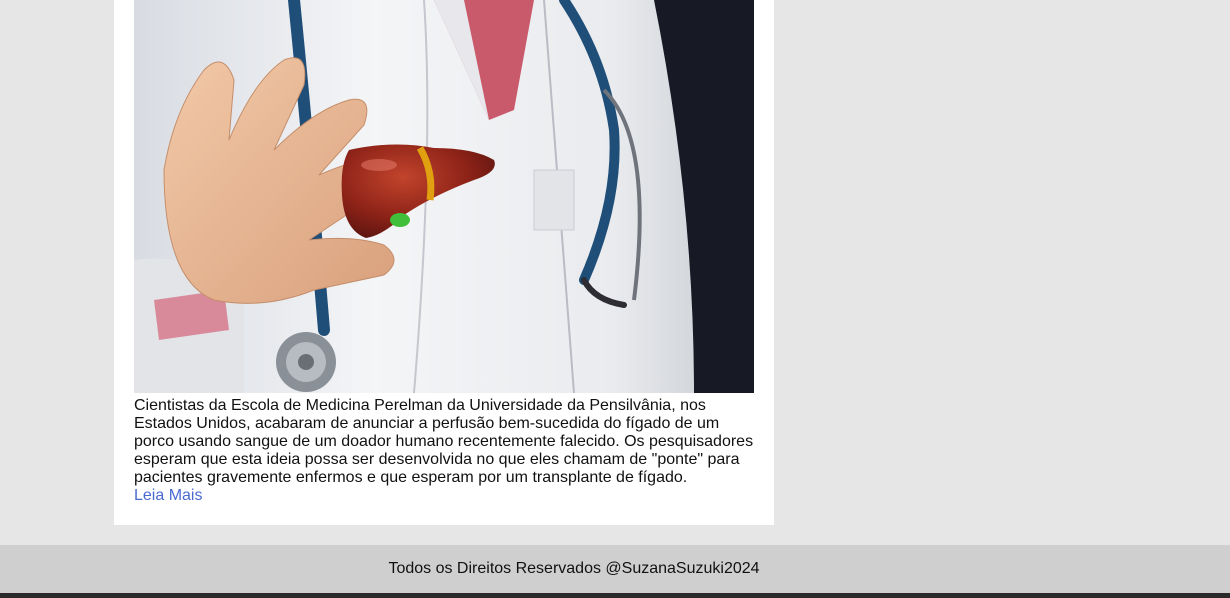 This screenshot has width=1230, height=598. What do you see at coordinates (615, 595) in the screenshot?
I see `bottom-divider` at bounding box center [615, 595].